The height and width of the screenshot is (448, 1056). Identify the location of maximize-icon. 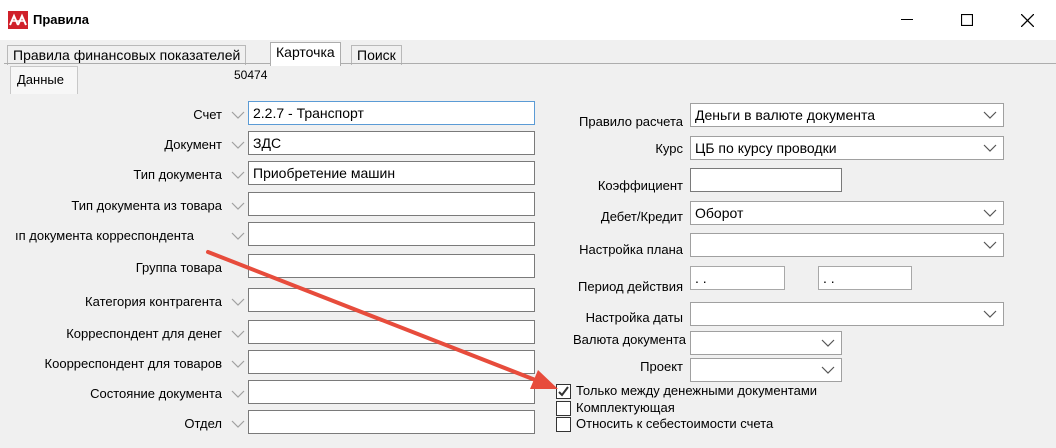
(967, 20).